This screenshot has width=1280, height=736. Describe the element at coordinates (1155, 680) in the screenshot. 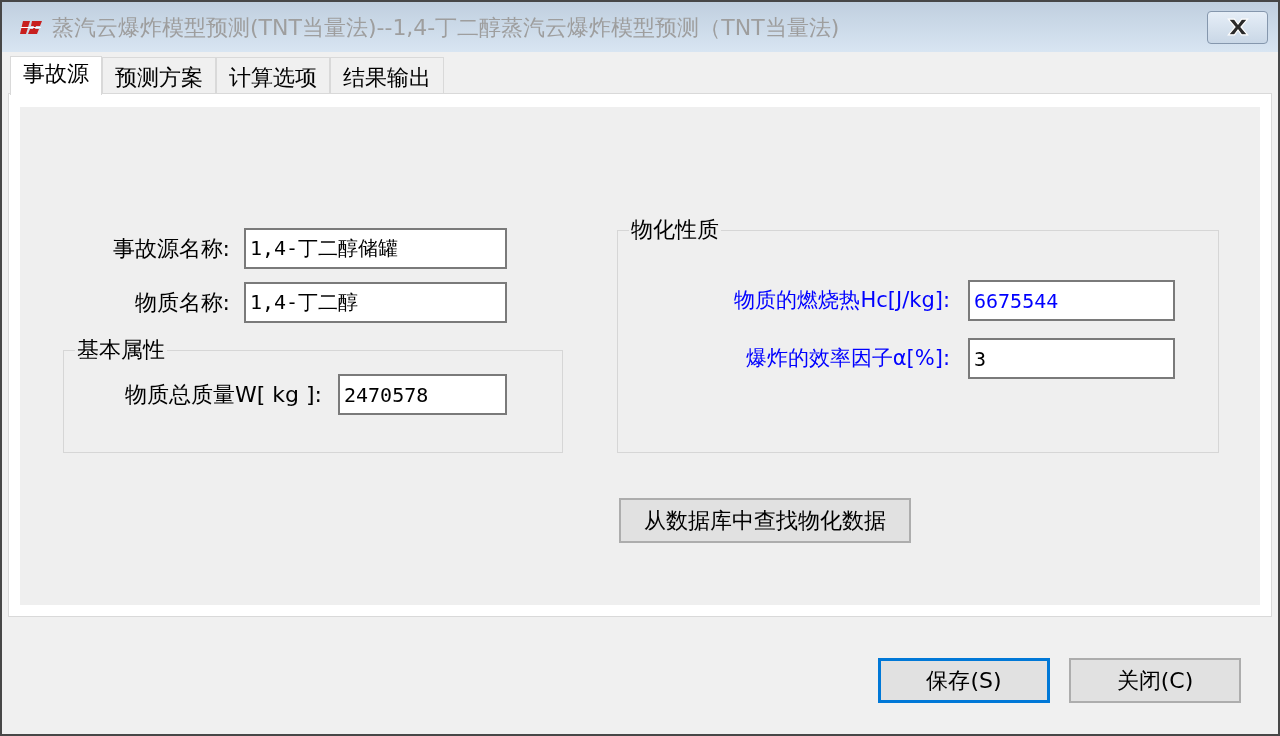

I see `dialog-button: 关闭(C)` at that location.